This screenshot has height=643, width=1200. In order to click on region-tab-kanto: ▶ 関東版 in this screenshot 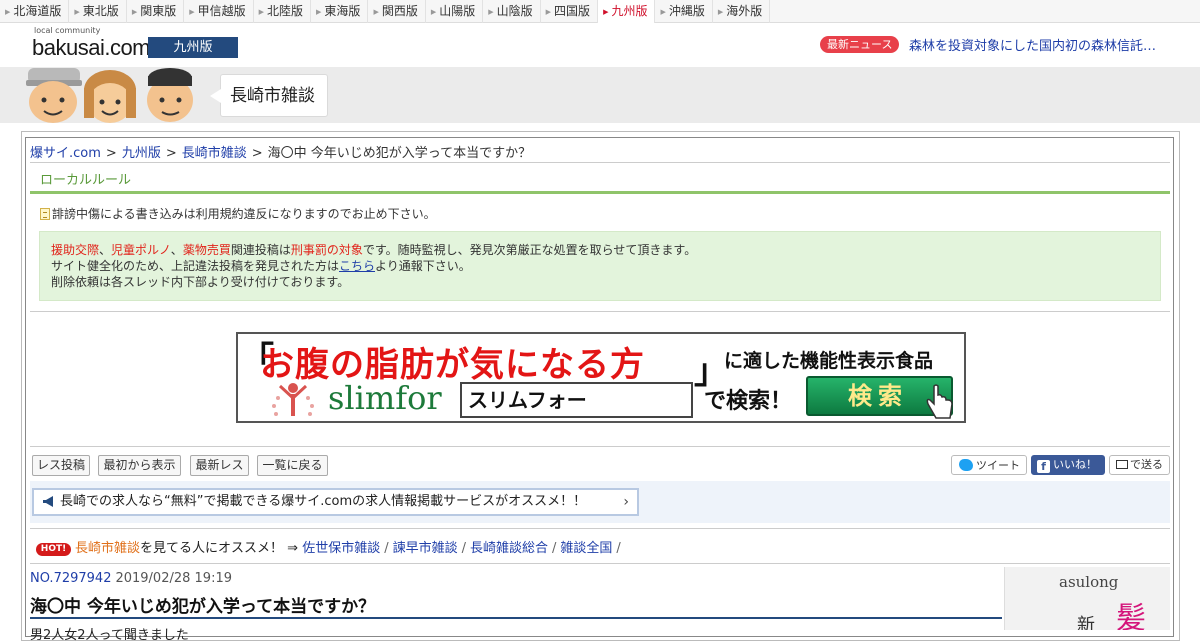, I will do `click(156, 11)`.